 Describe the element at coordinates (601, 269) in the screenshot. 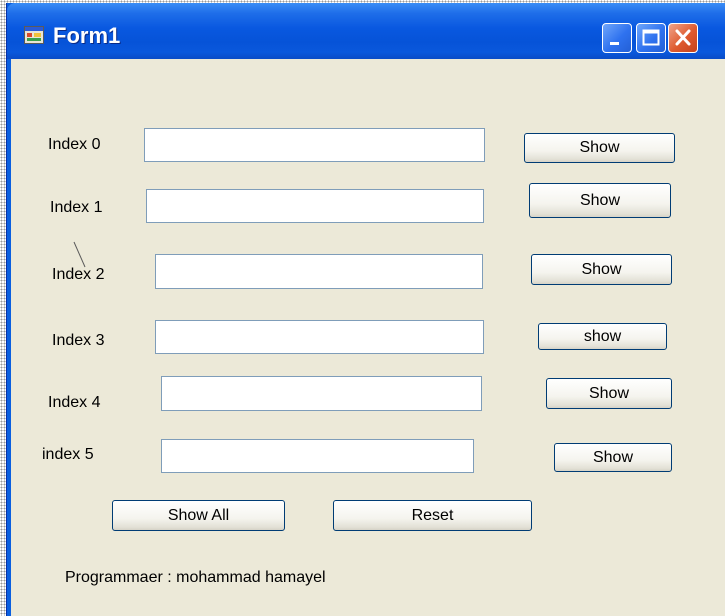

I see `show-button-index-2: Show` at that location.